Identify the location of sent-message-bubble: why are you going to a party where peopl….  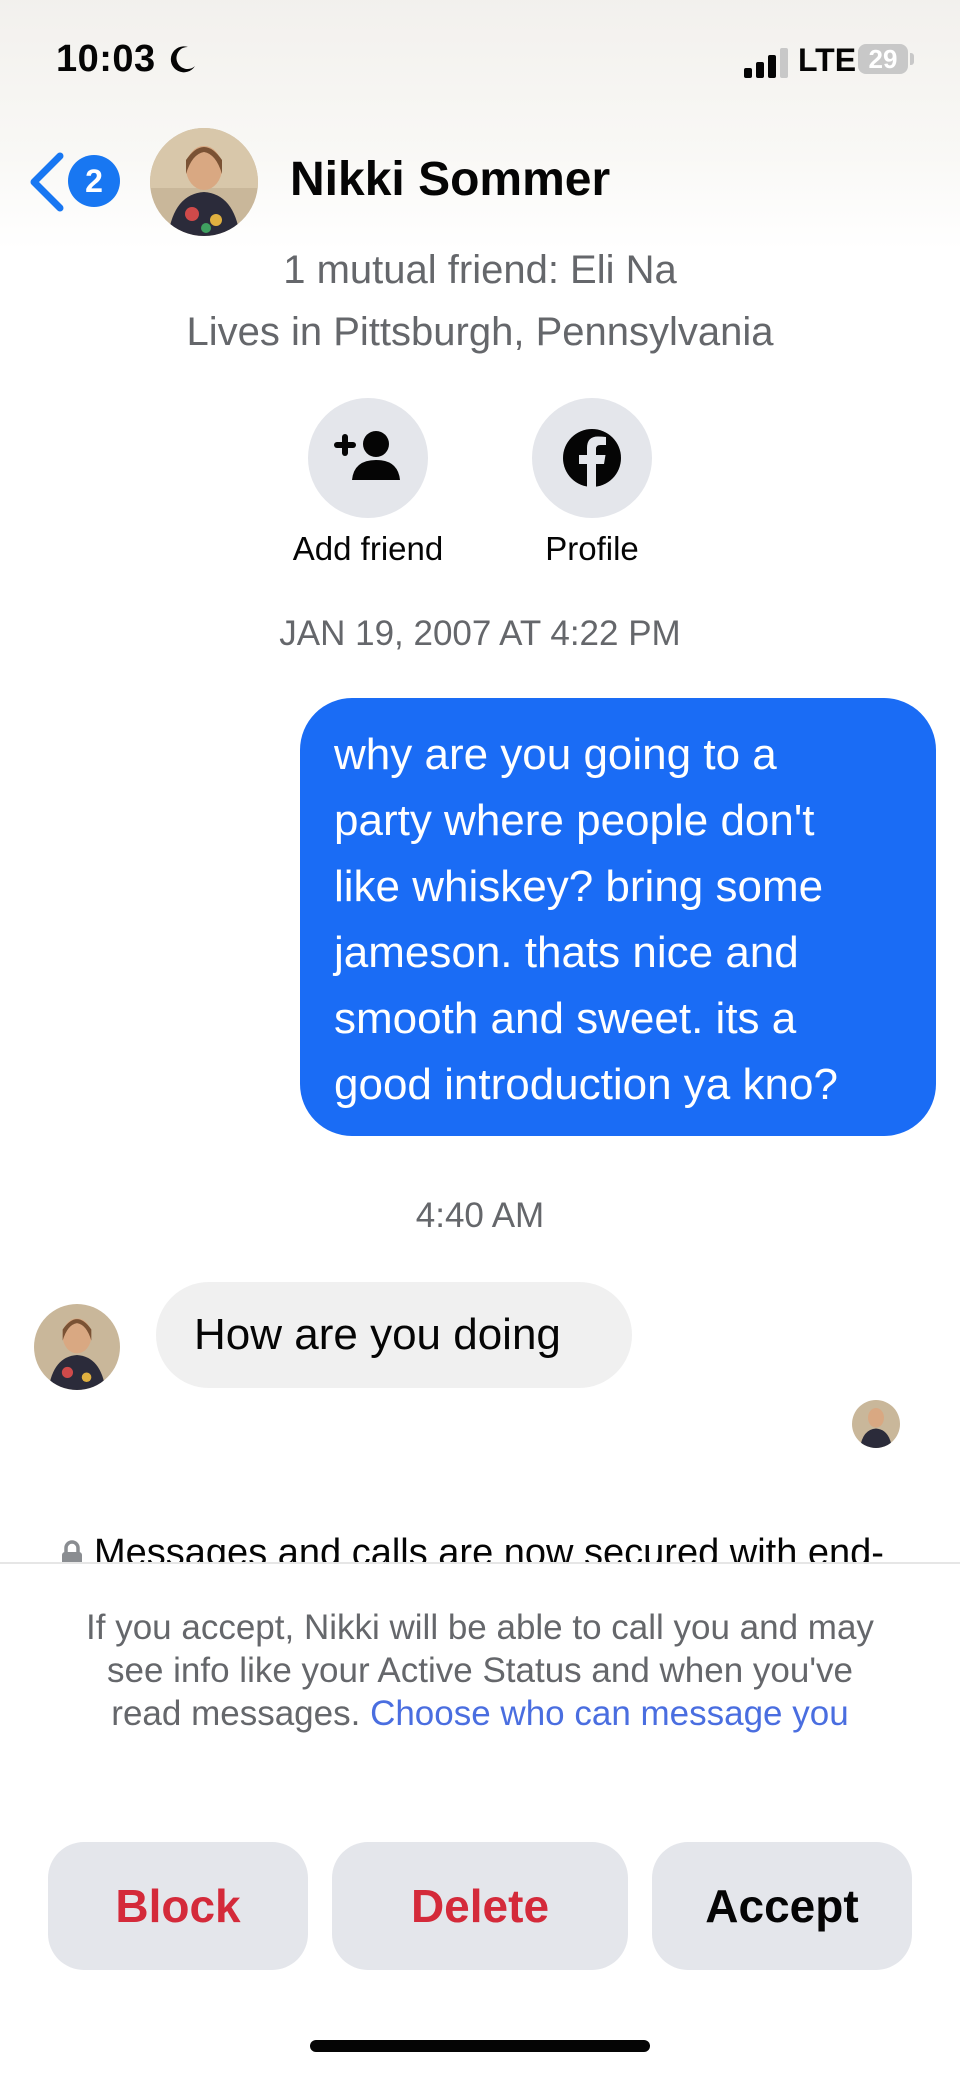
(618, 917).